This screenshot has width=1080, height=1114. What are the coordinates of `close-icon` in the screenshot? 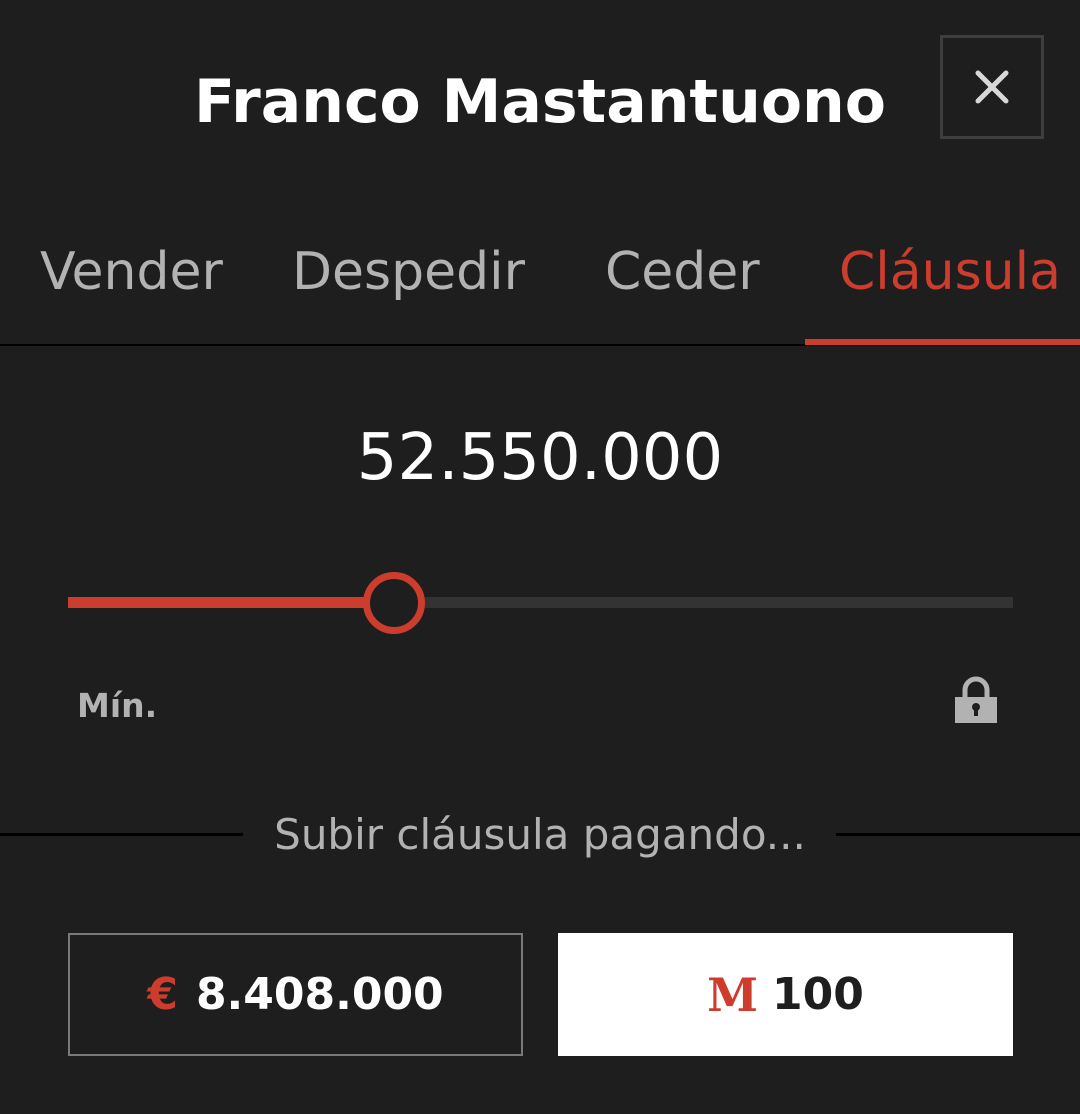 It's located at (992, 87).